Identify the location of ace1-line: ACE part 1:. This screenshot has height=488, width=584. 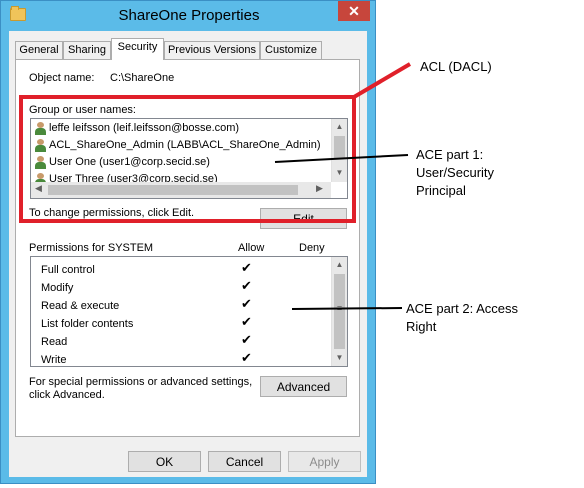
(450, 154).